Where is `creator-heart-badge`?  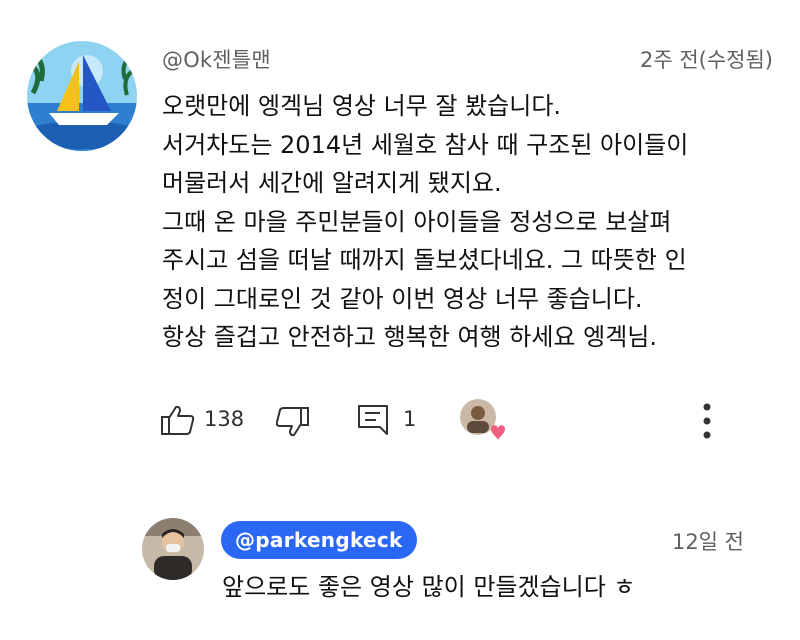 creator-heart-badge is located at coordinates (482, 420).